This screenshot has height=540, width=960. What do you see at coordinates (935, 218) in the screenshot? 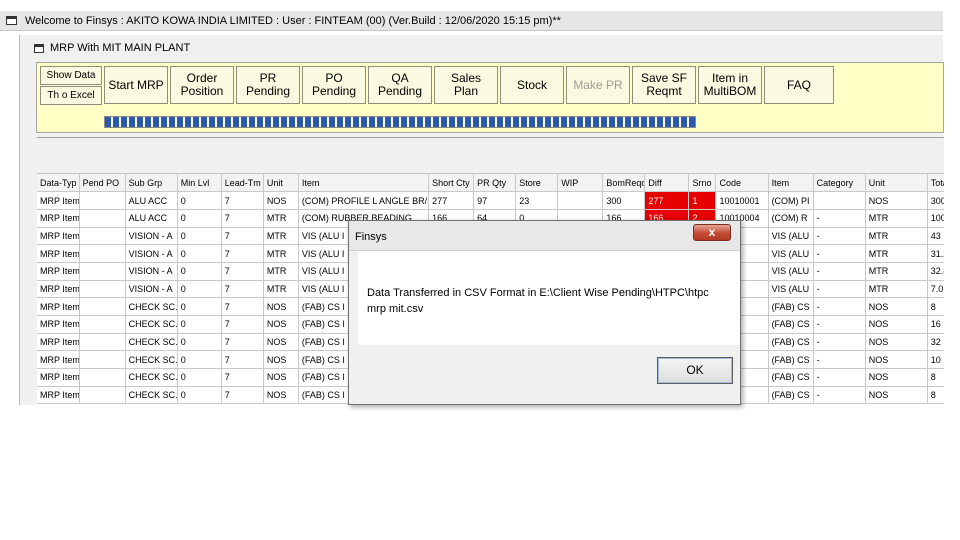
I see `table-cell: 100` at bounding box center [935, 218].